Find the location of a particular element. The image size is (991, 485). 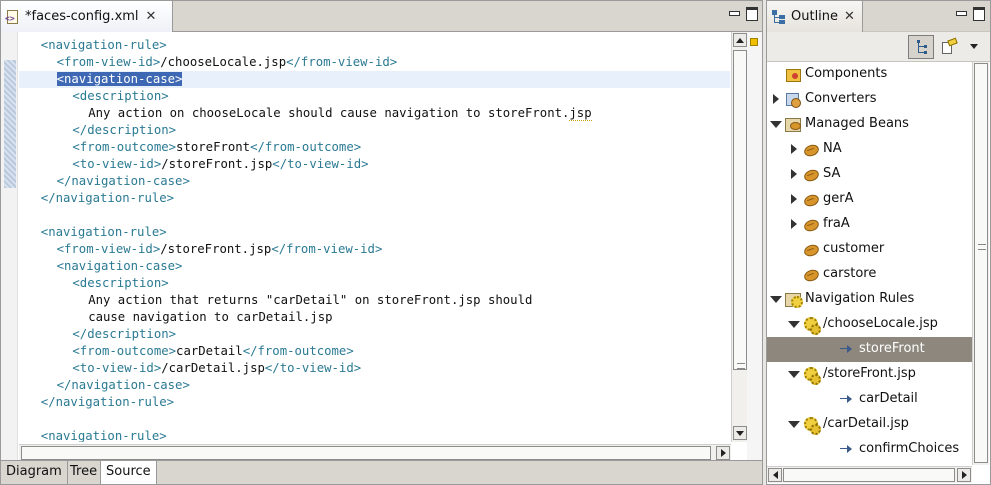

overview-ruler is located at coordinates (754, 246).